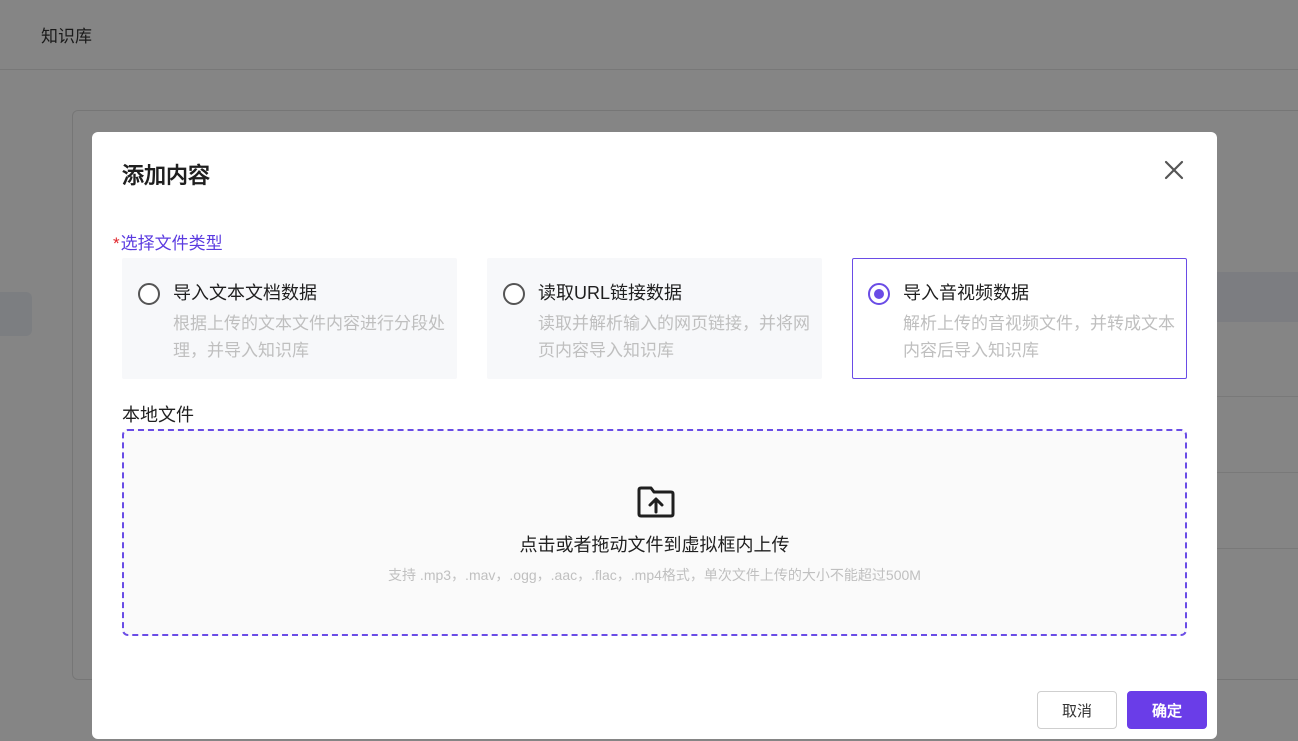  I want to click on dialog-title: 添加内容, so click(166, 175).